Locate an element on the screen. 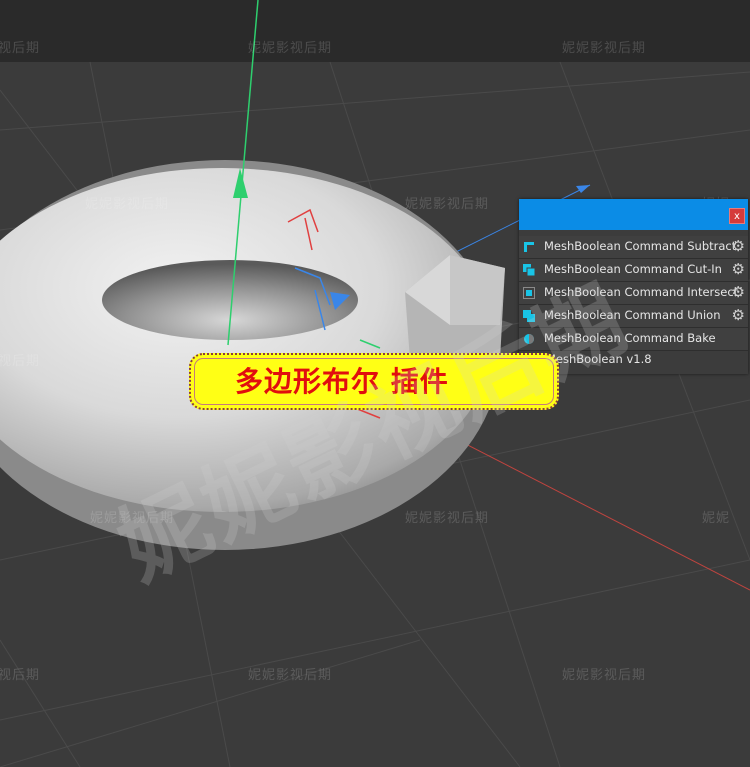 The height and width of the screenshot is (767, 750). subtract-icon is located at coordinates (529, 247).